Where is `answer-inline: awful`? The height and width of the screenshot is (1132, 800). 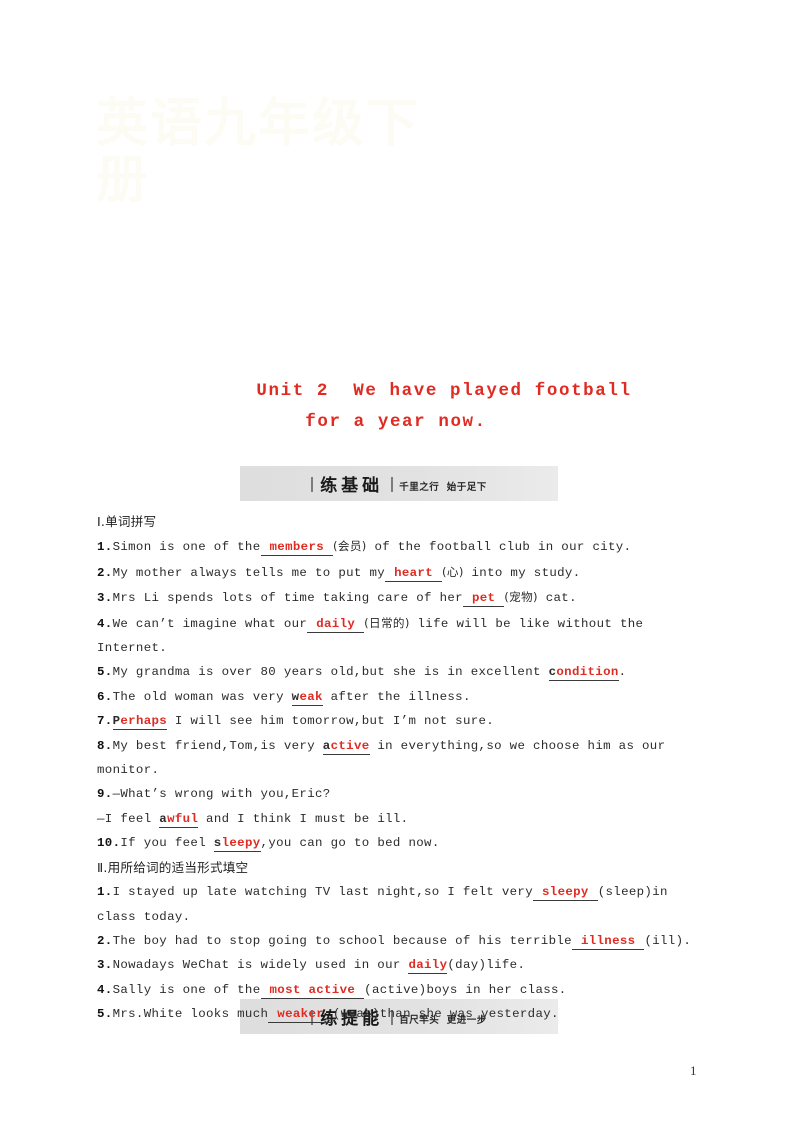
answer-inline: awful is located at coordinates (179, 819).